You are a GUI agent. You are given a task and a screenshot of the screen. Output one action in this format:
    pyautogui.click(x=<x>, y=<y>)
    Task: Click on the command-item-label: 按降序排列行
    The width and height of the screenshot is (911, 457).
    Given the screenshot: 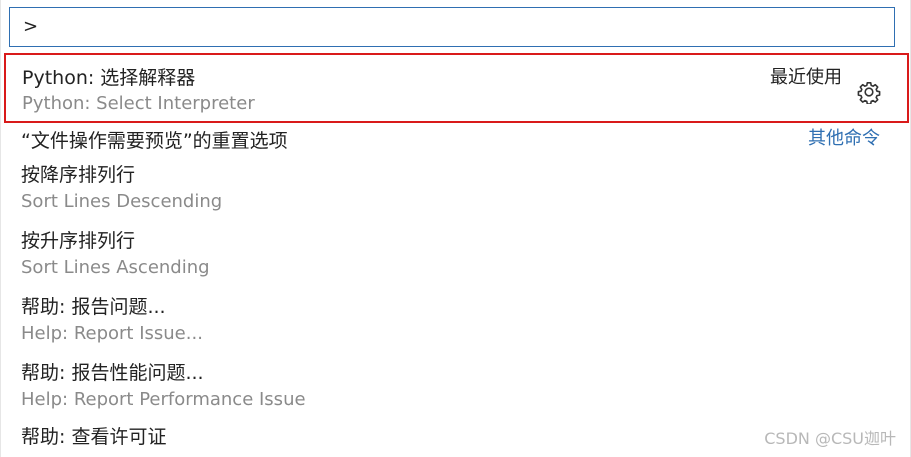 What is the action you would take?
    pyautogui.click(x=78, y=175)
    